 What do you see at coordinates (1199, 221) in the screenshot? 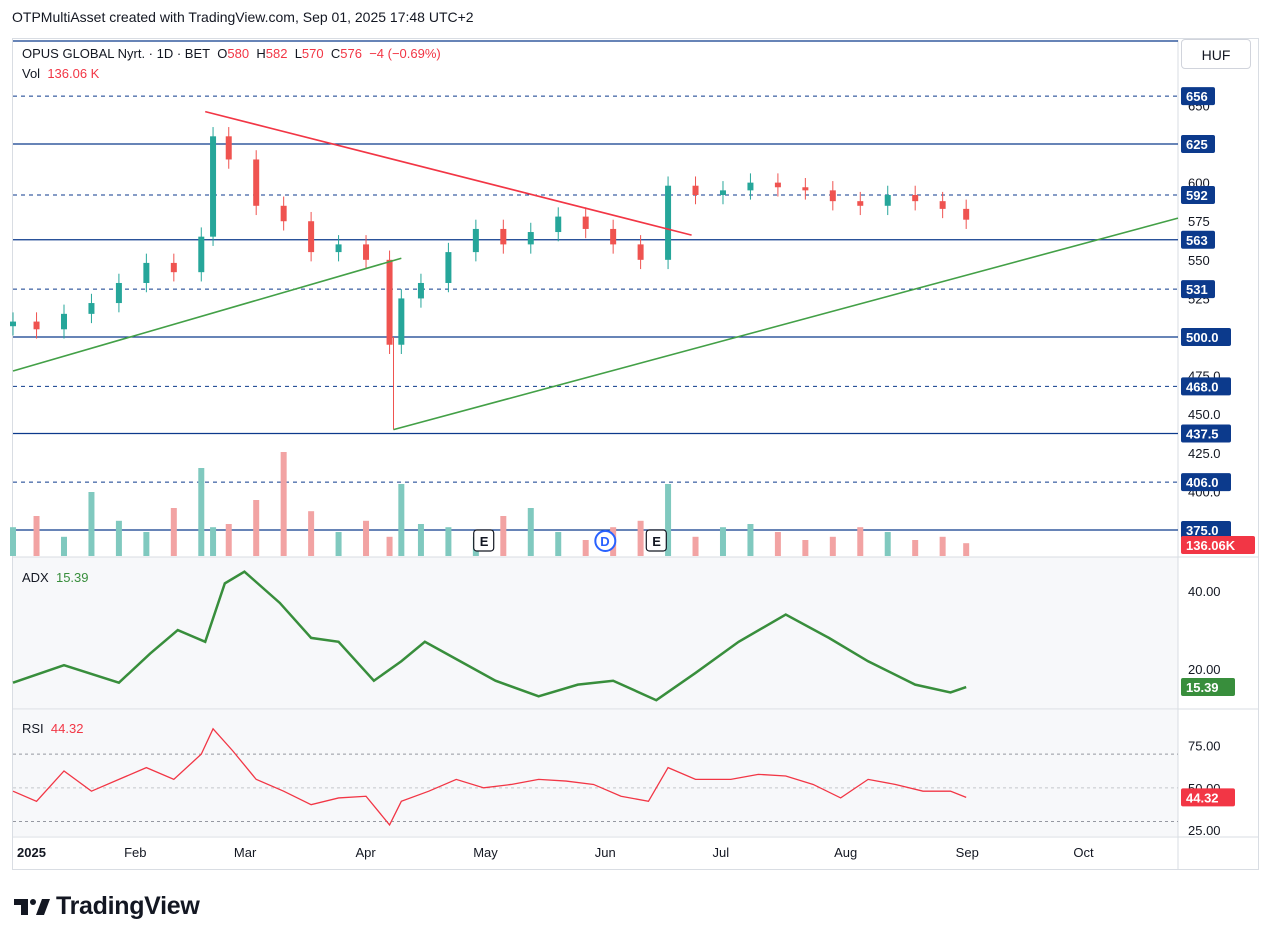
I see `price-tick-label: 575` at bounding box center [1199, 221].